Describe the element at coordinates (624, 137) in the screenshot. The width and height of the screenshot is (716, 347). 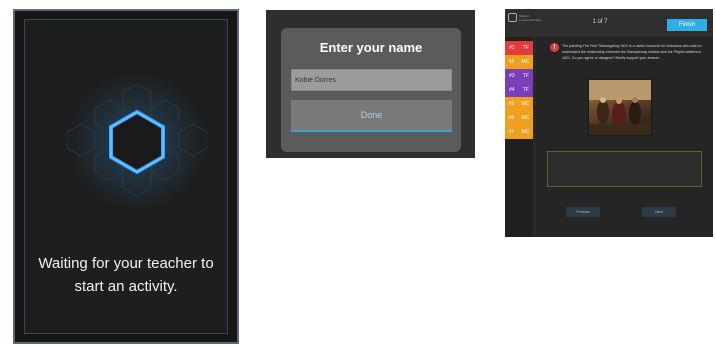
I see `question-content` at that location.